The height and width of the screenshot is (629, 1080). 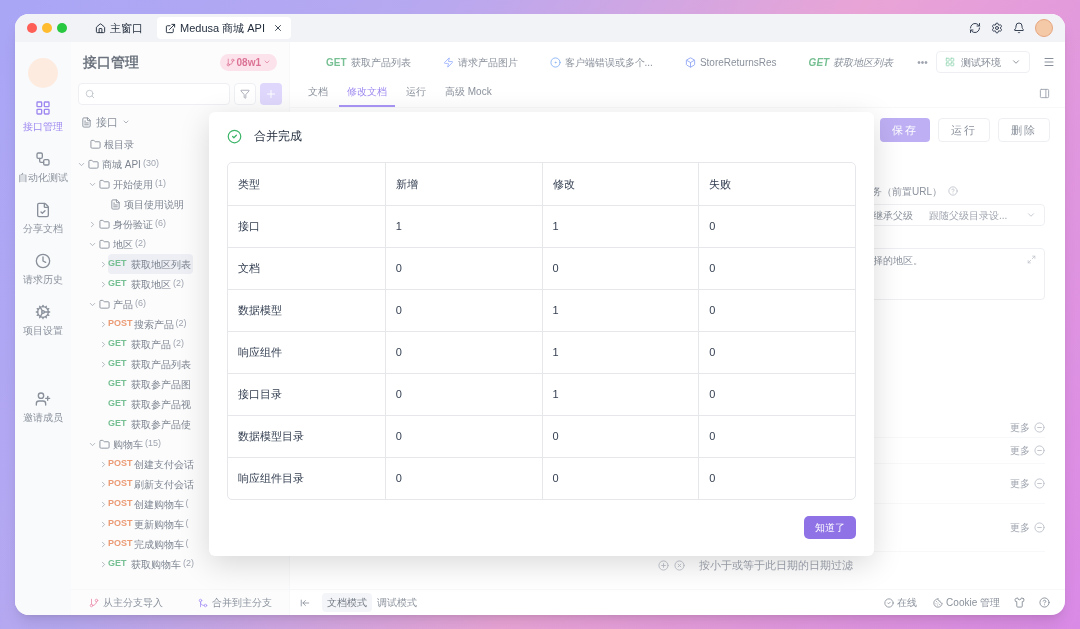 I want to click on window-tab: 主窗口, so click(x=119, y=28).